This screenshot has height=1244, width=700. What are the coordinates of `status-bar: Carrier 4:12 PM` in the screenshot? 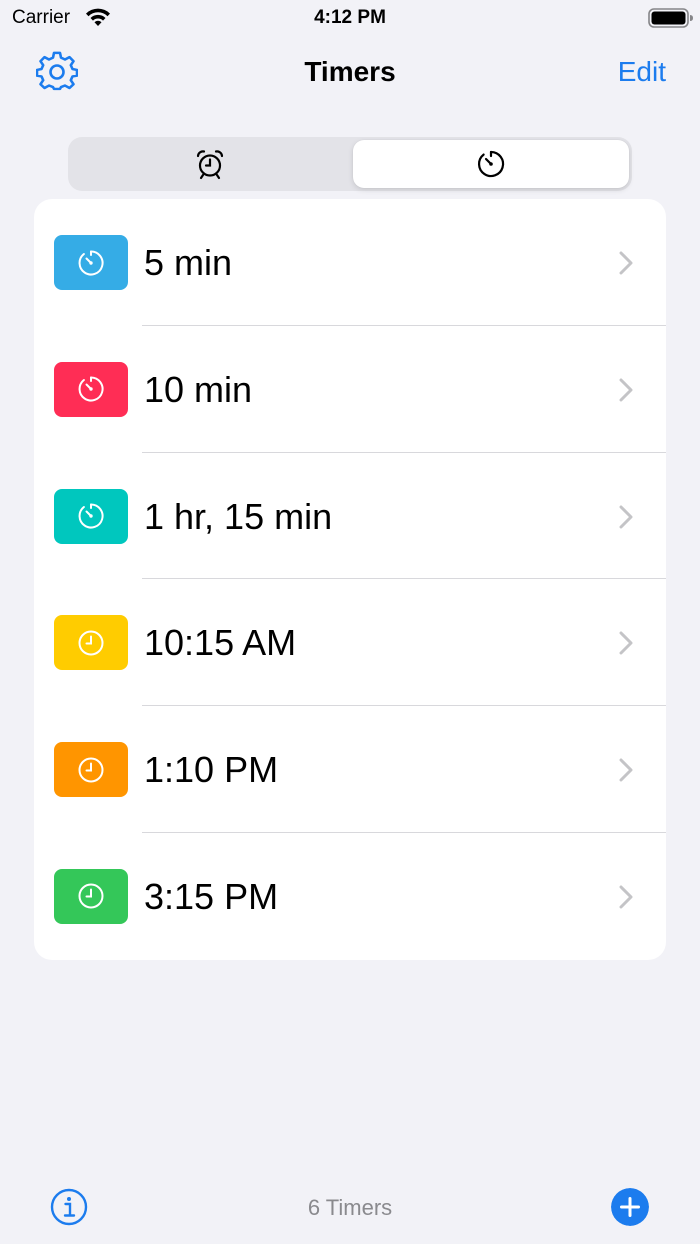 It's located at (350, 18).